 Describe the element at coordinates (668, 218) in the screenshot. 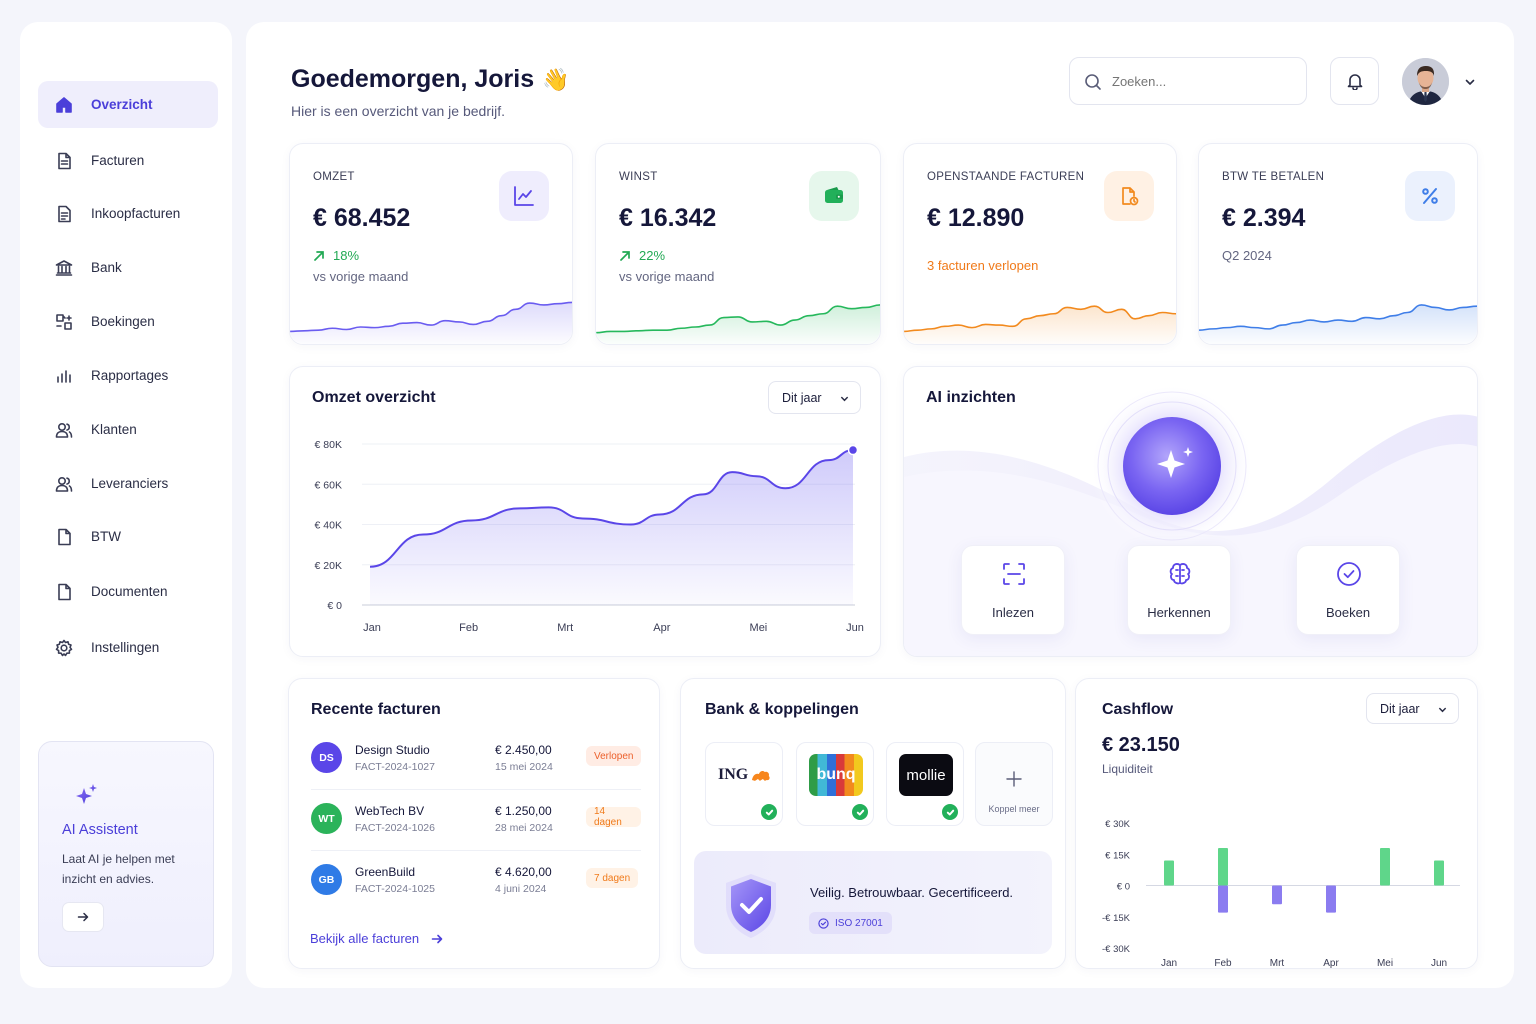

I see `kpi-value: € 16.342` at that location.